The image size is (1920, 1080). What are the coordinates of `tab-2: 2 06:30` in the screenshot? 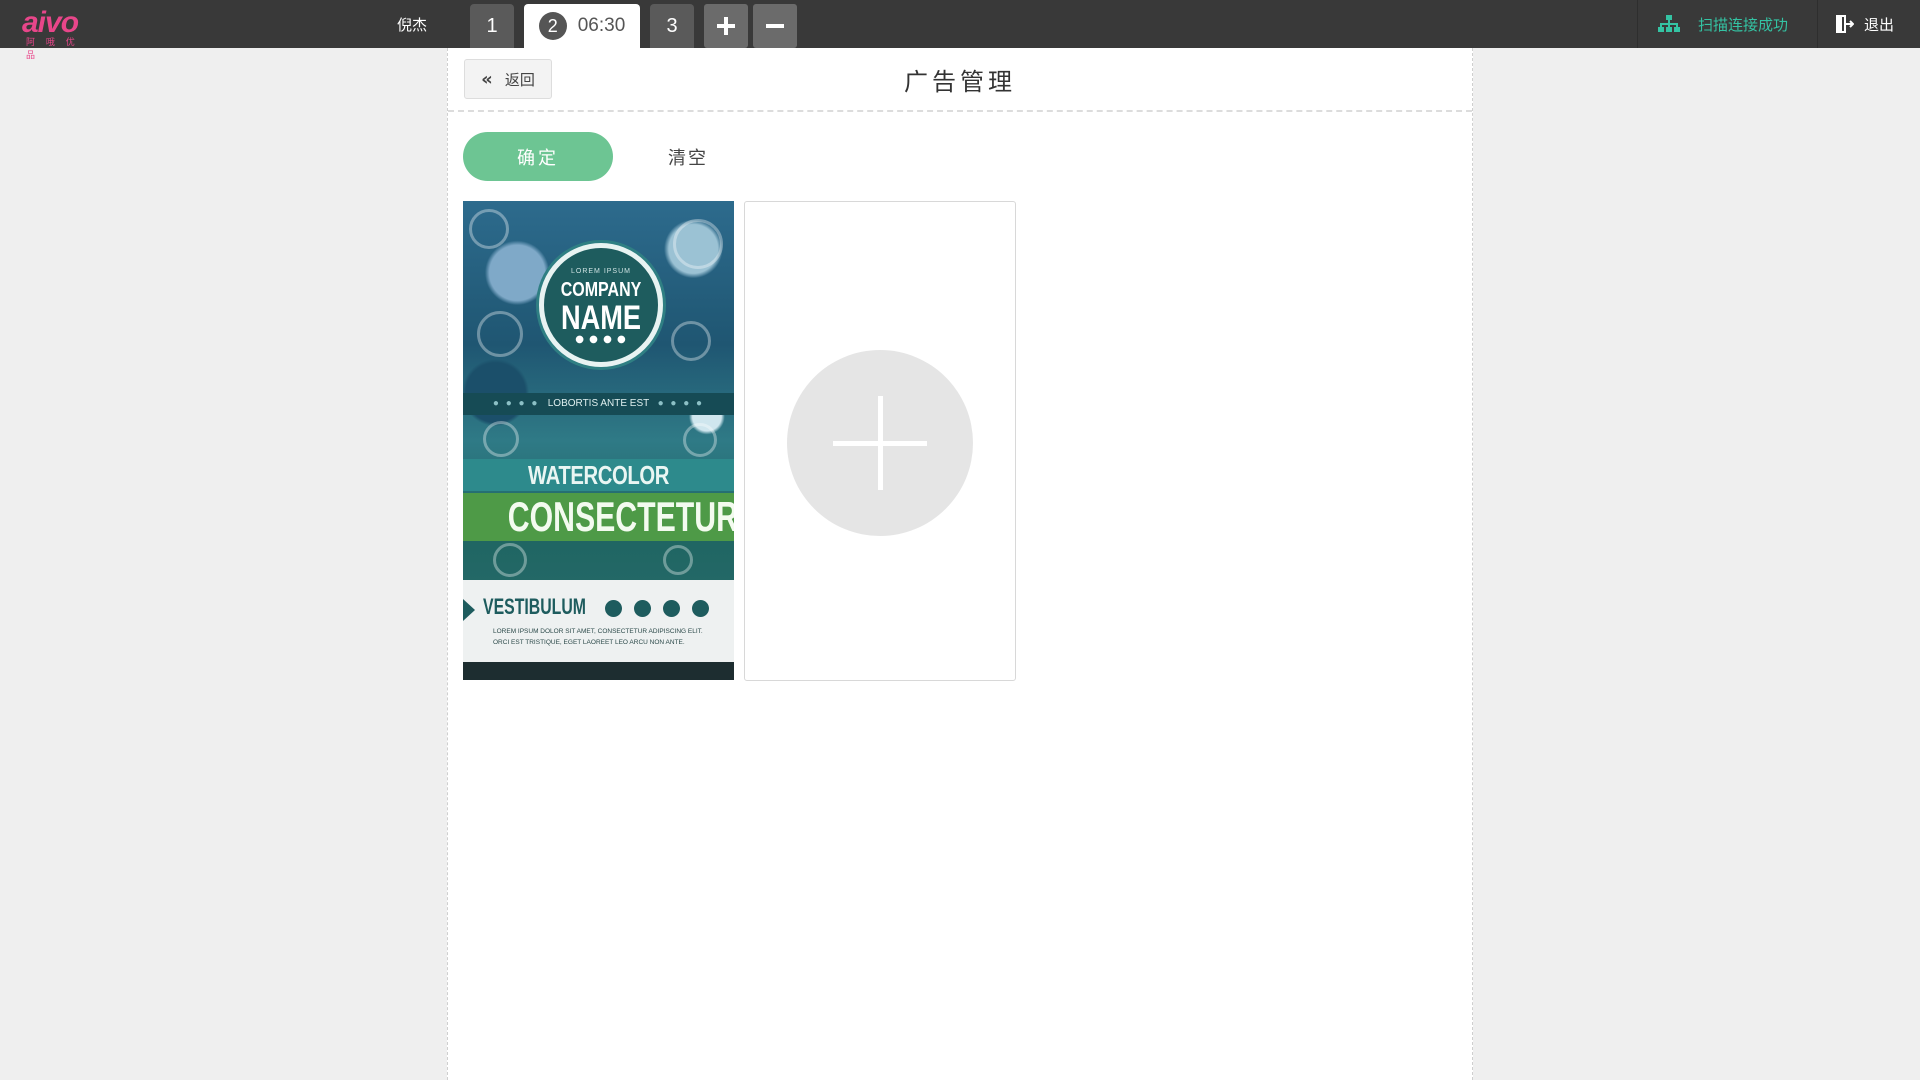 It's located at (582, 26).